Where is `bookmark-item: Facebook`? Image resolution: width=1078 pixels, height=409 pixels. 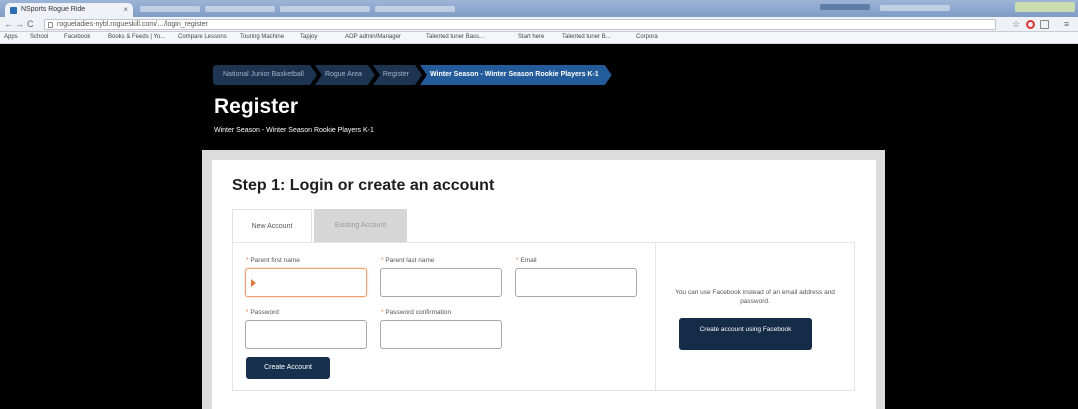 bookmark-item: Facebook is located at coordinates (77, 37).